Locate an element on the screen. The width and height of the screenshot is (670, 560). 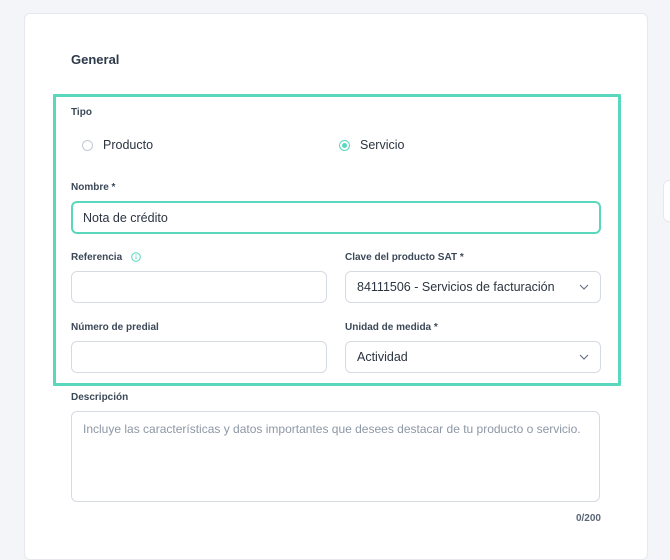
info-icon is located at coordinates (136, 257).